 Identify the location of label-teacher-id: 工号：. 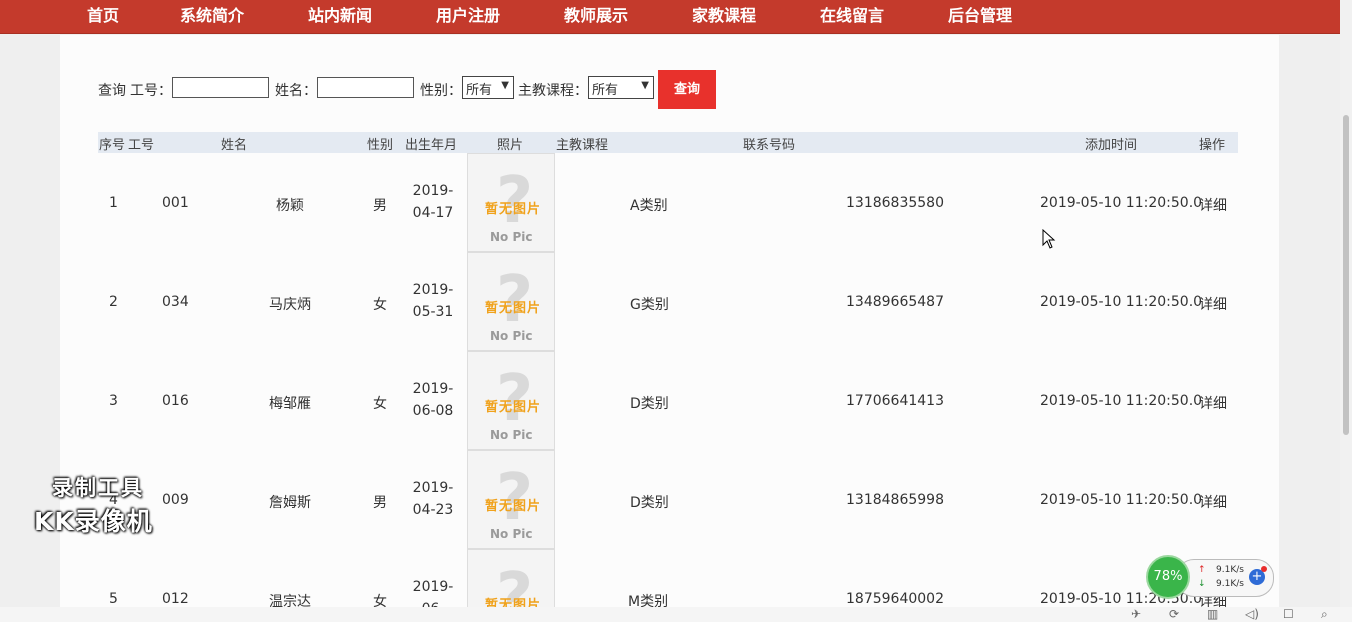
(151, 91).